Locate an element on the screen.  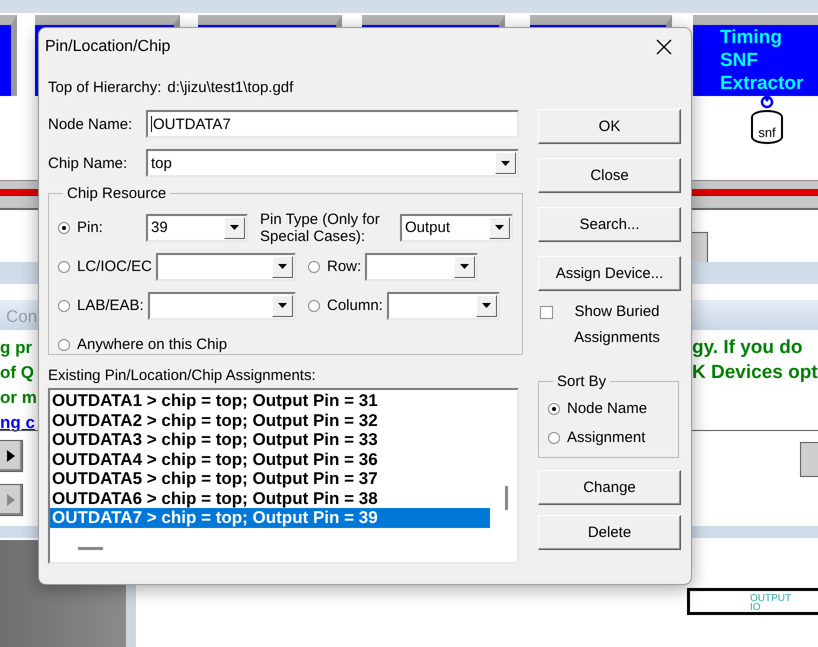
radio-option: LAB/EAB: is located at coordinates (101, 305).